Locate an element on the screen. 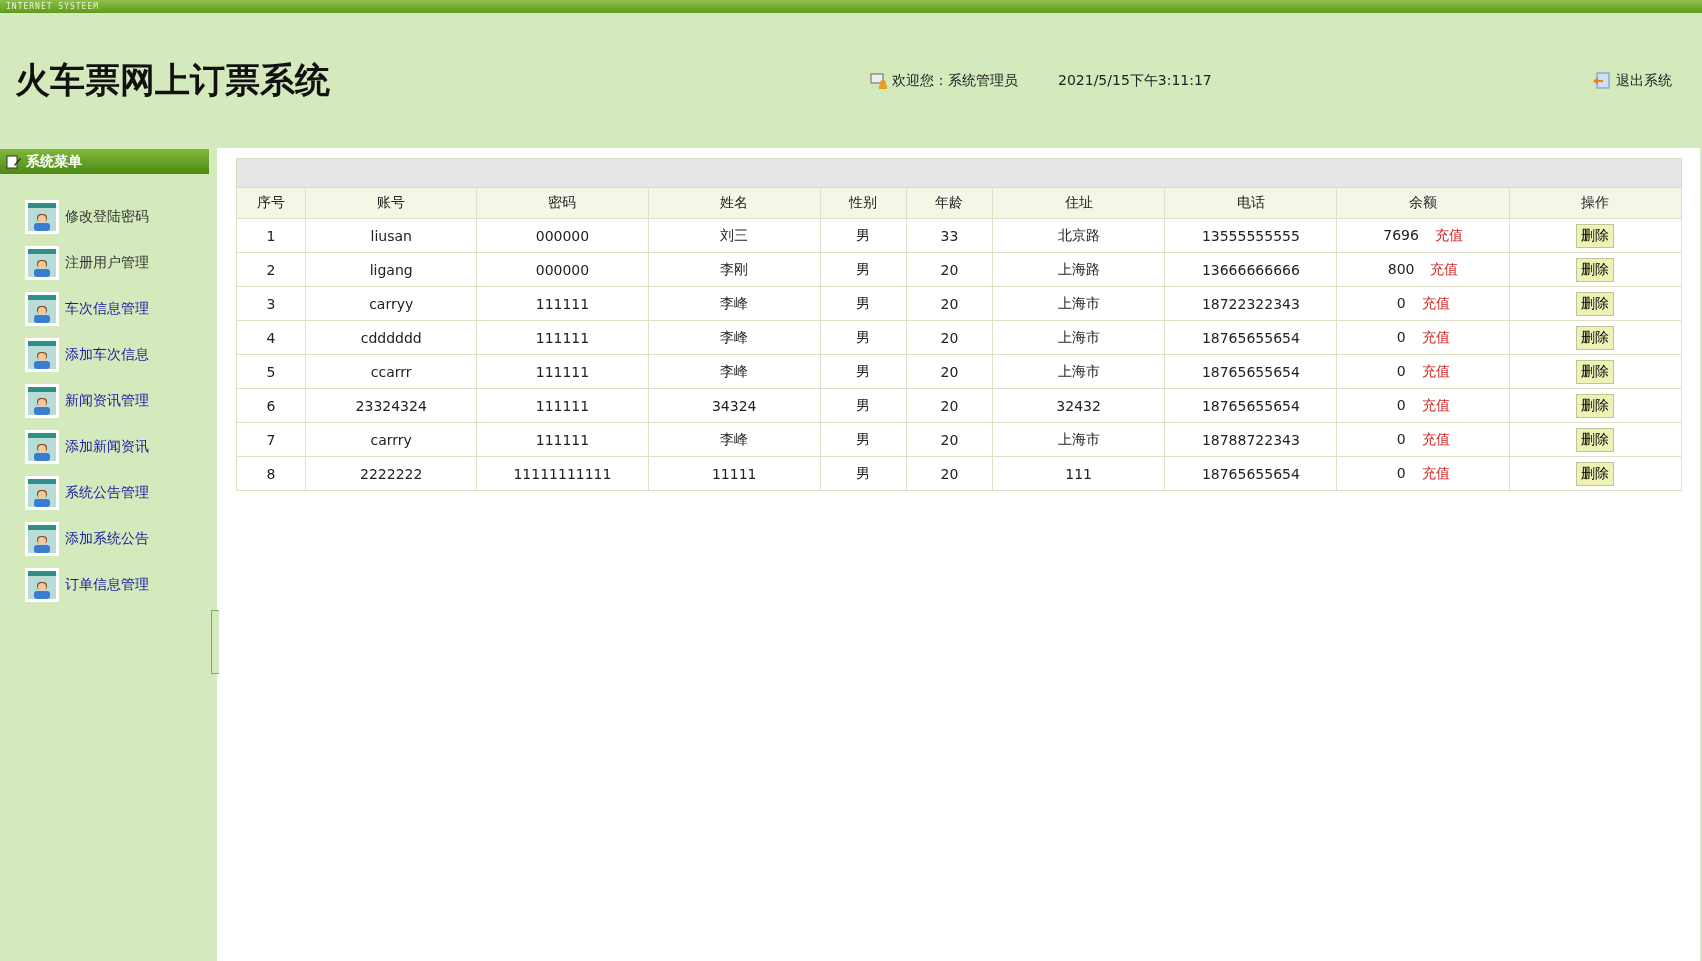 This screenshot has width=1702, height=961. menu-item: 订单信息管理 is located at coordinates (121, 585).